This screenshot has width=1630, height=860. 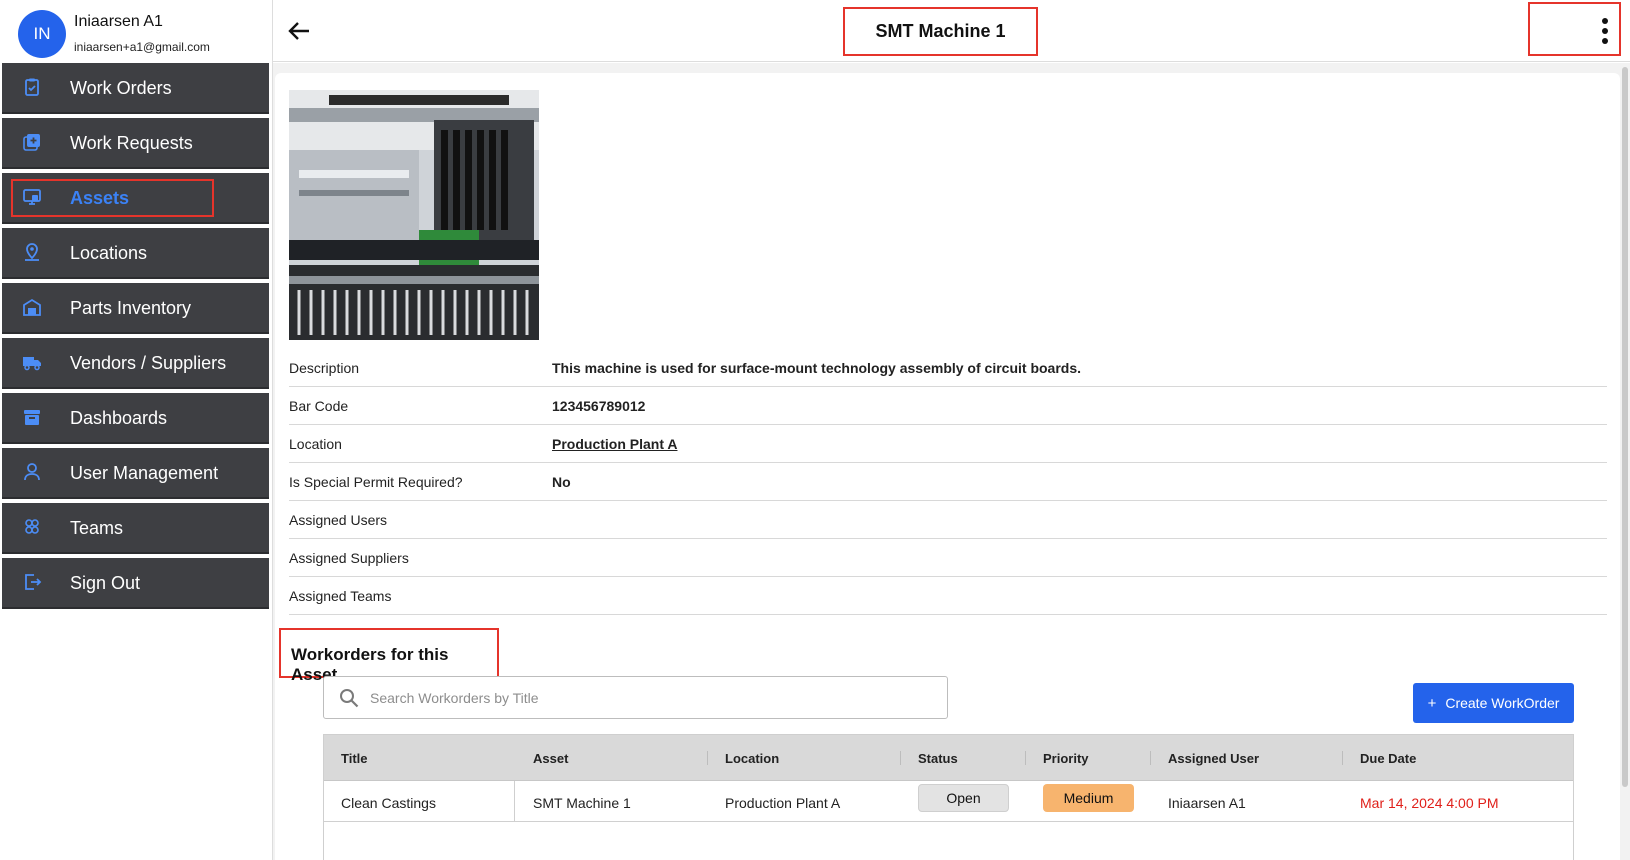 I want to click on detail-row-location: Location Production Plant A, so click(x=948, y=444).